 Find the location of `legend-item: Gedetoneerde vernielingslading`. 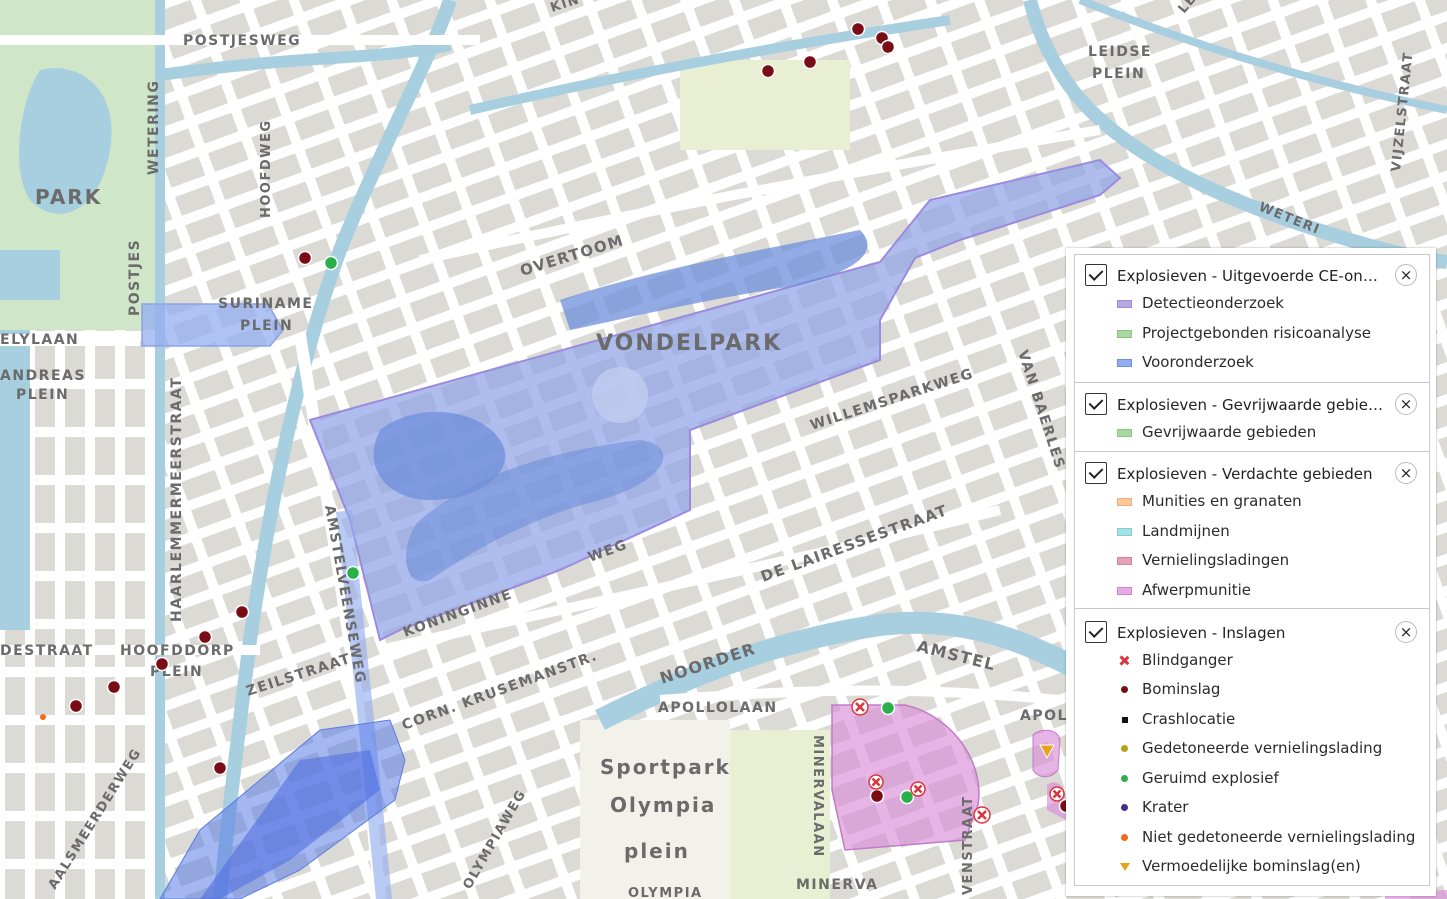

legend-item: Gedetoneerde vernielingslading is located at coordinates (1252, 748).